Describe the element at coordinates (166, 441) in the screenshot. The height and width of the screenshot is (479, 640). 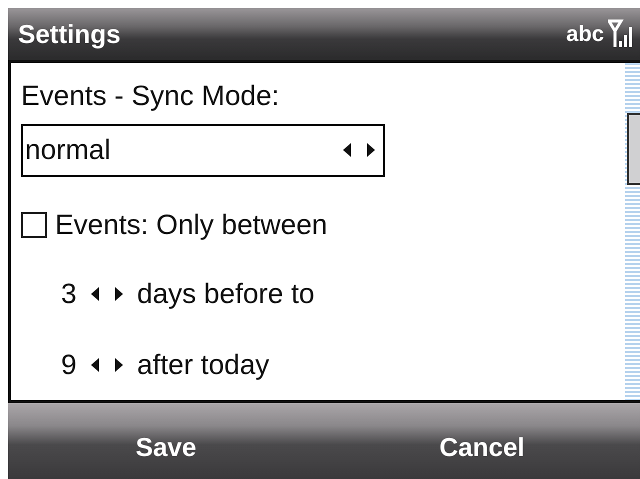
I see `softkey-button: Save` at that location.